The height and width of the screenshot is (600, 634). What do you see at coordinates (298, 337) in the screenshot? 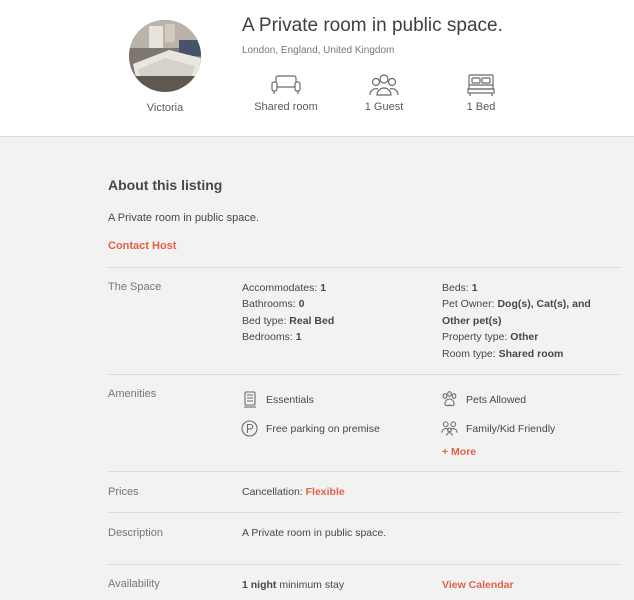
I see `bedrooms-value: 1` at bounding box center [298, 337].